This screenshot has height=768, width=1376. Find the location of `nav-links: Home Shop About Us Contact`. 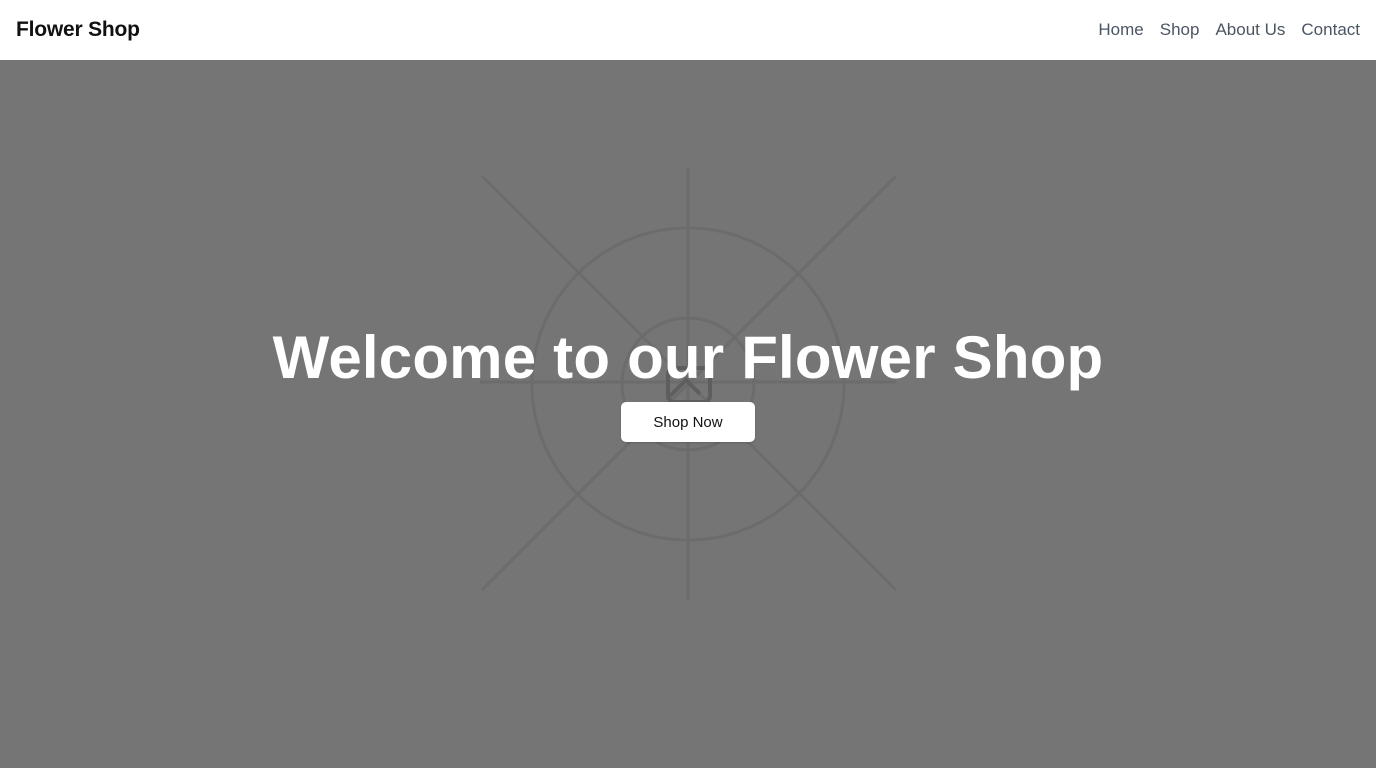

nav-links: Home Shop About Us Contact is located at coordinates (1229, 30).